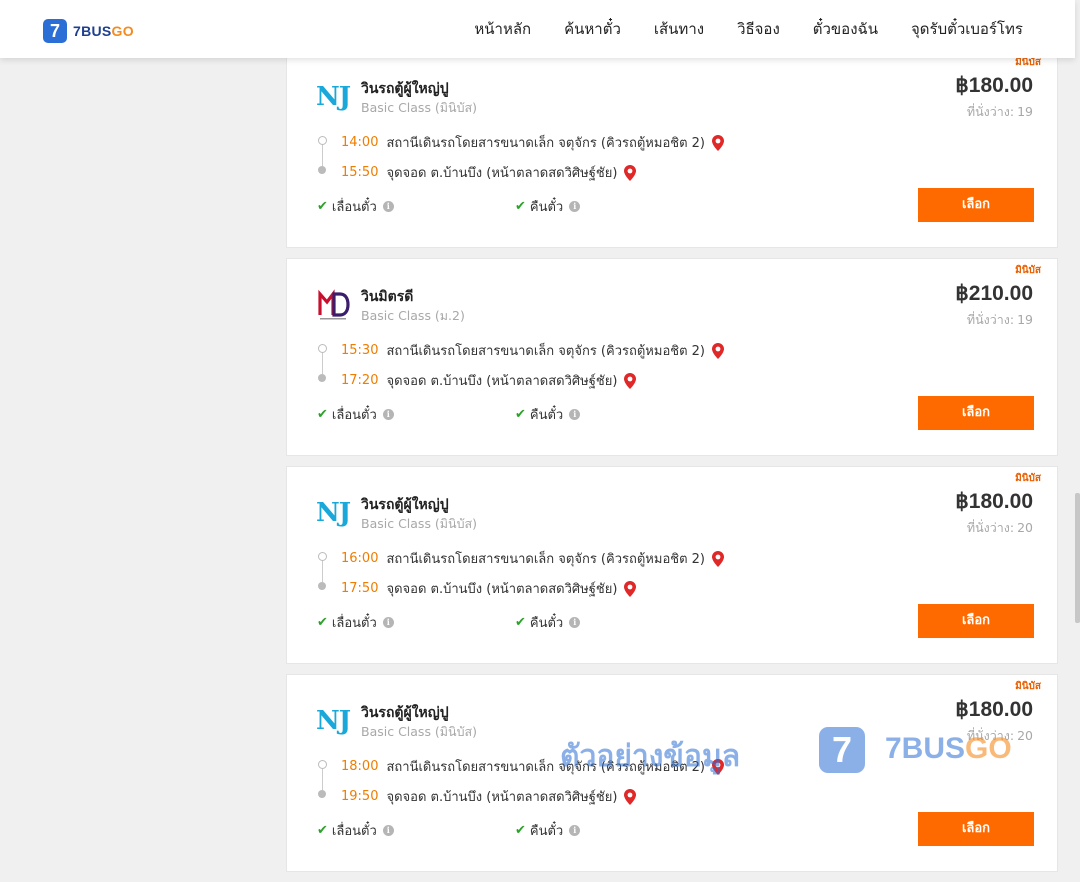  I want to click on departure-time: 16:00, so click(360, 558).